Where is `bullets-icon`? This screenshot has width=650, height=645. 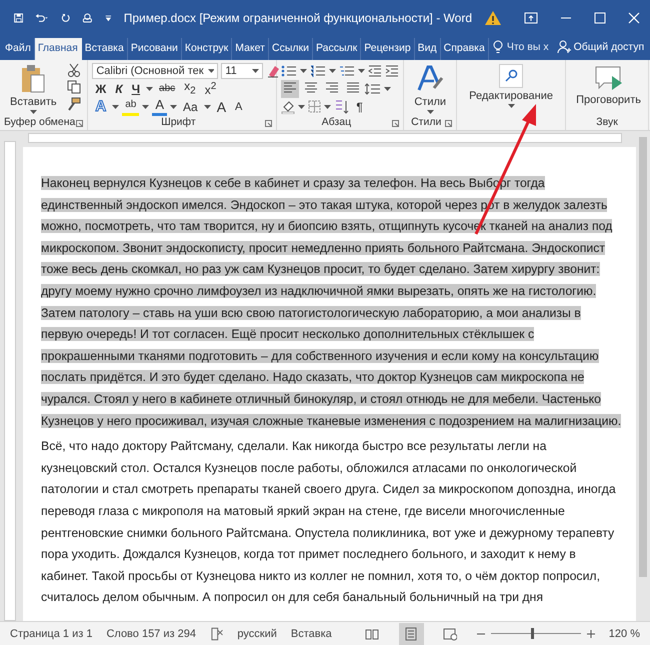
bullets-icon is located at coordinates (289, 70).